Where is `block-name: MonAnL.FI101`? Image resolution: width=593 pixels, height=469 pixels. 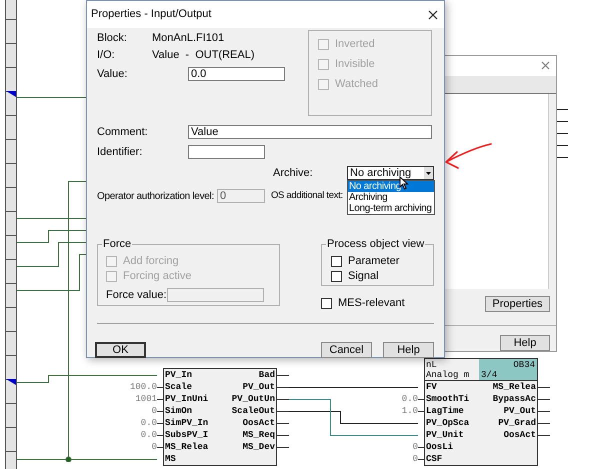 block-name: MonAnL.FI101 is located at coordinates (188, 38).